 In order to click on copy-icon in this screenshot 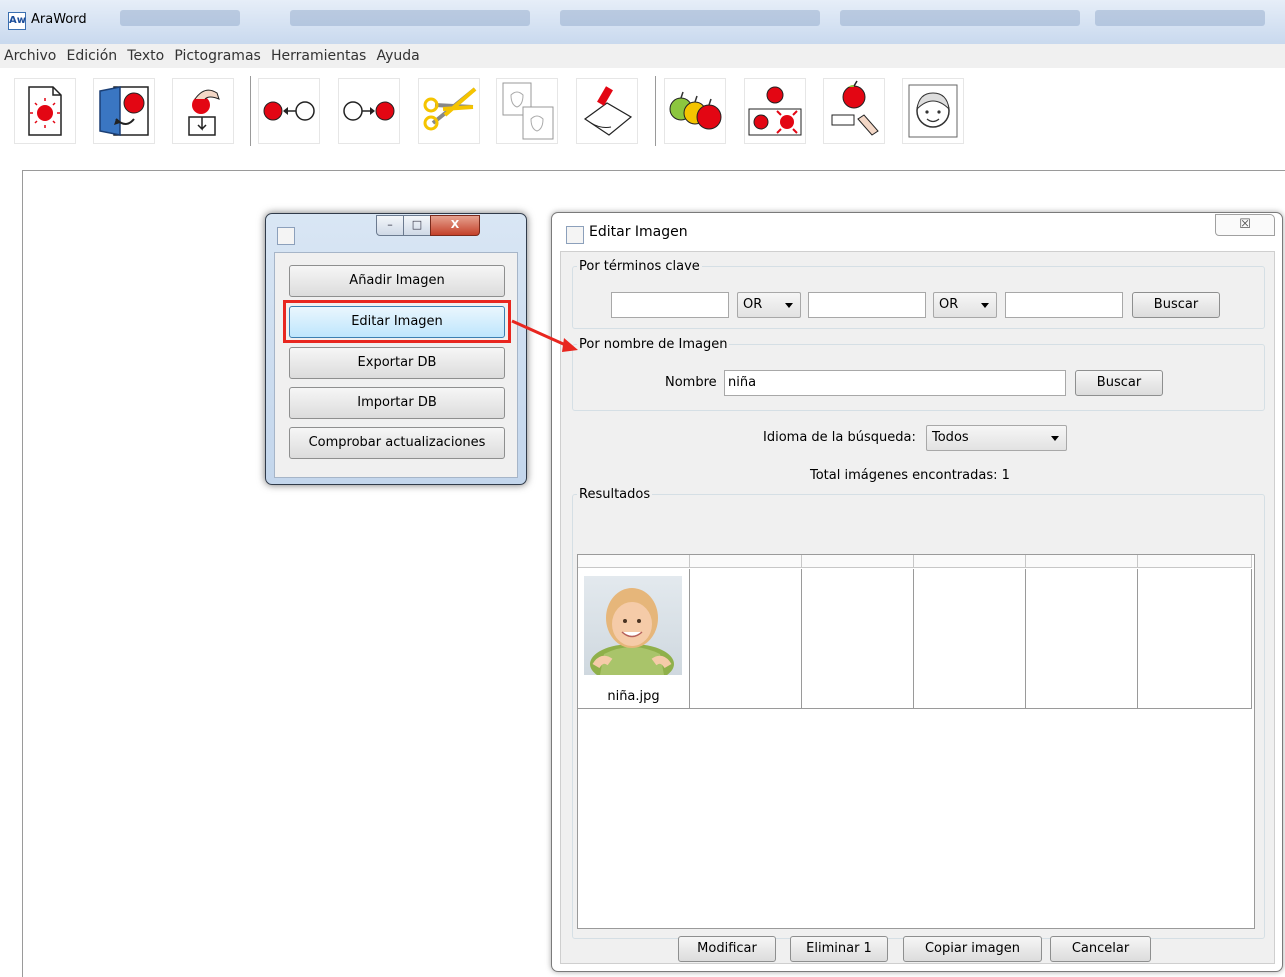, I will do `click(528, 111)`.